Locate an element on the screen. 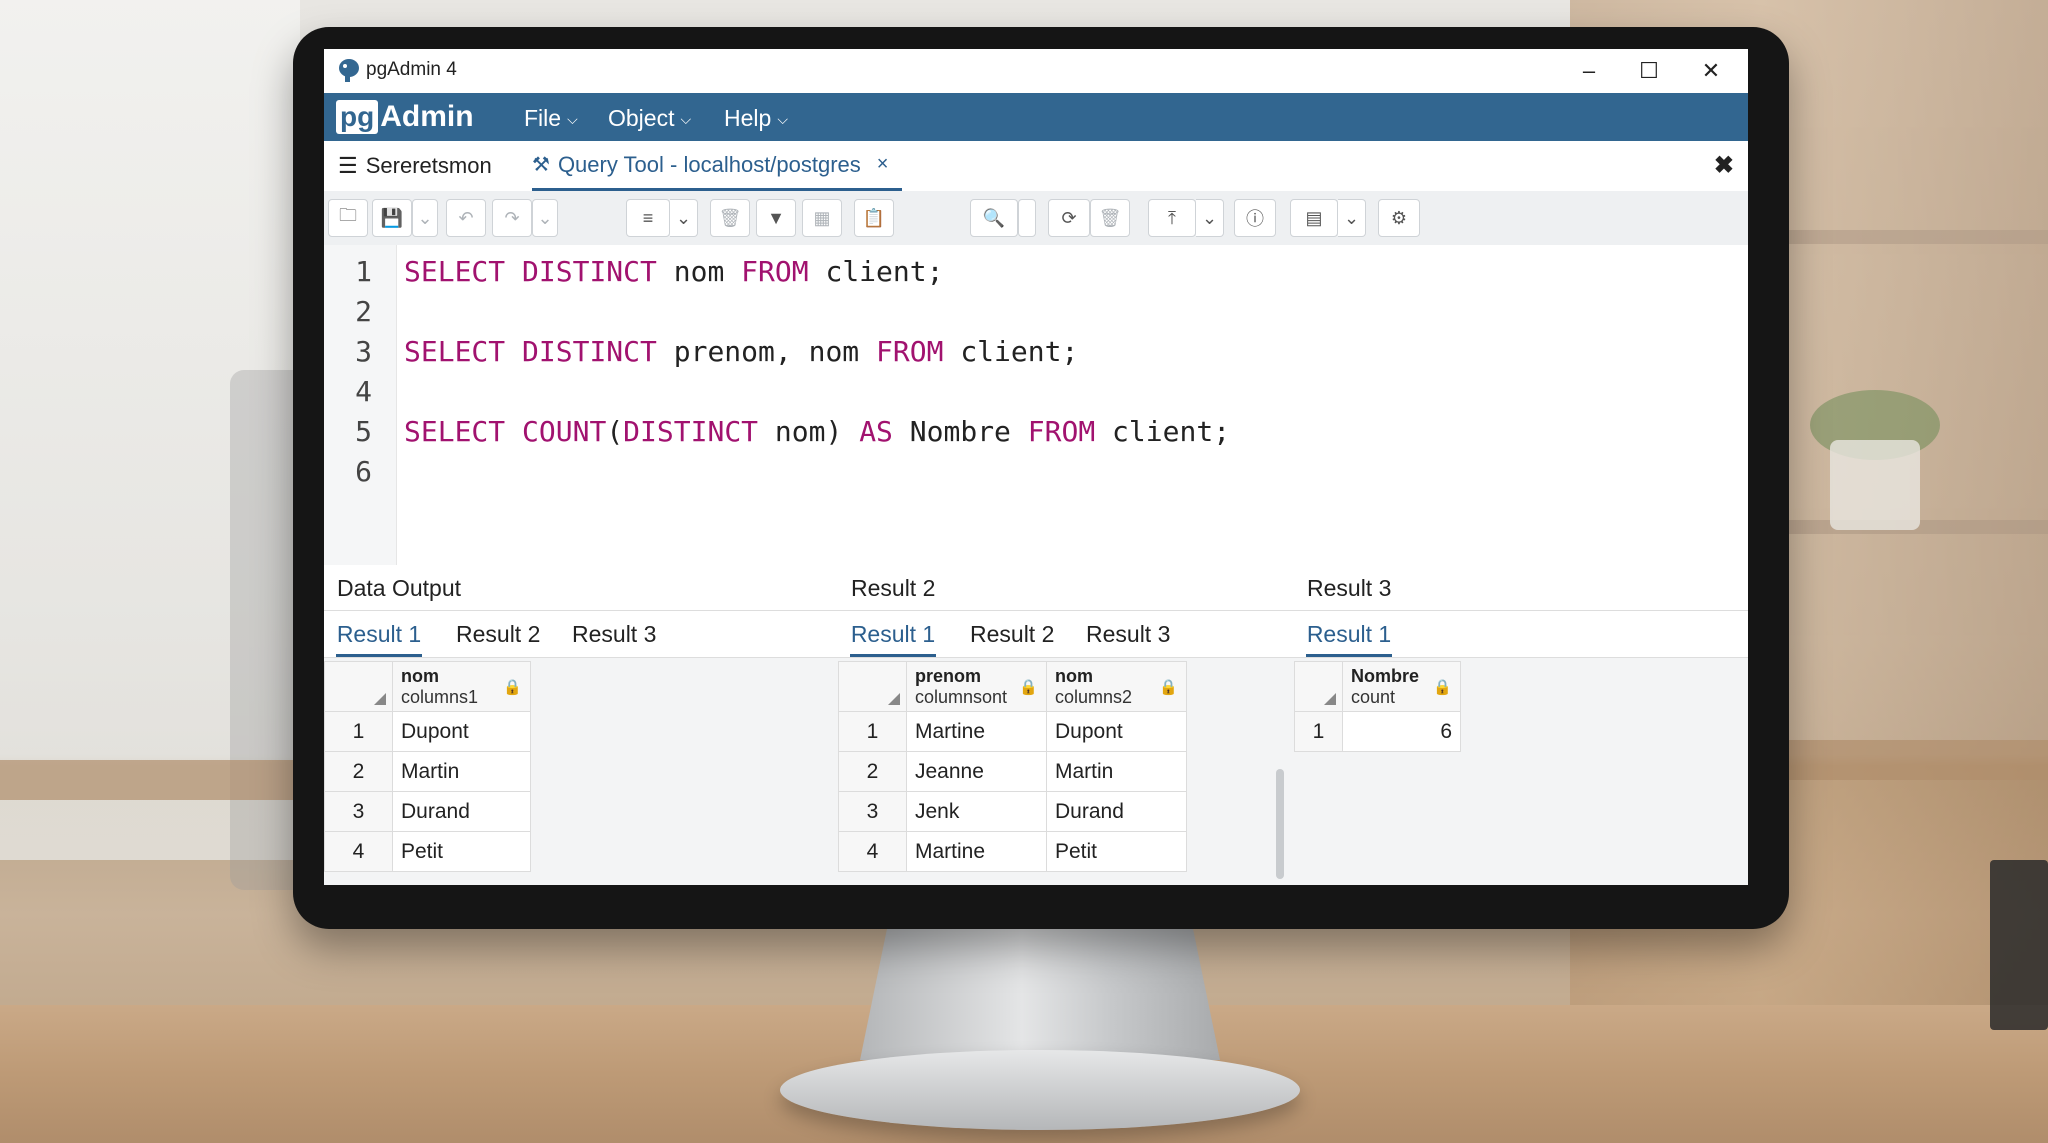 This screenshot has height=1143, width=2048. row-number: 4 is located at coordinates (872, 851).